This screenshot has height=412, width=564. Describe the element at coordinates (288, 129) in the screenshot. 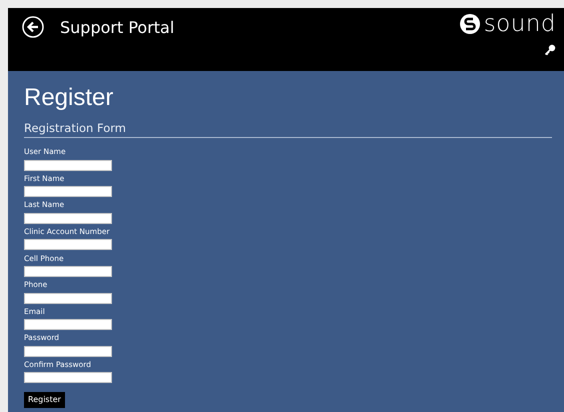

I see `section-title: Registration Form` at that location.